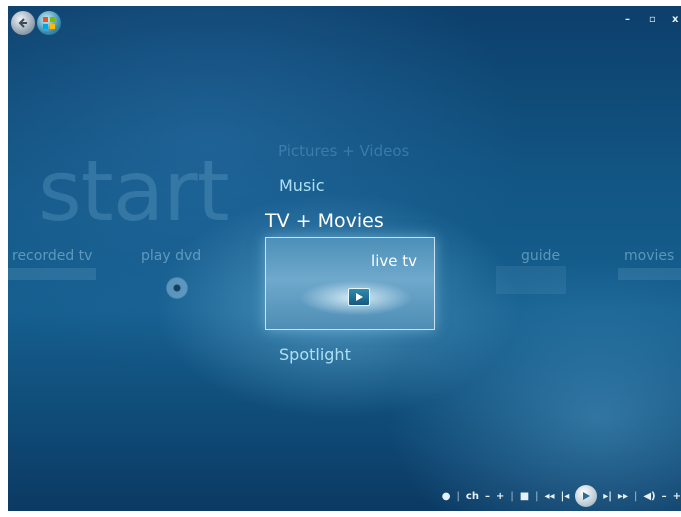 The image size is (681, 517). What do you see at coordinates (524, 496) in the screenshot?
I see `stop-button: ■` at bounding box center [524, 496].